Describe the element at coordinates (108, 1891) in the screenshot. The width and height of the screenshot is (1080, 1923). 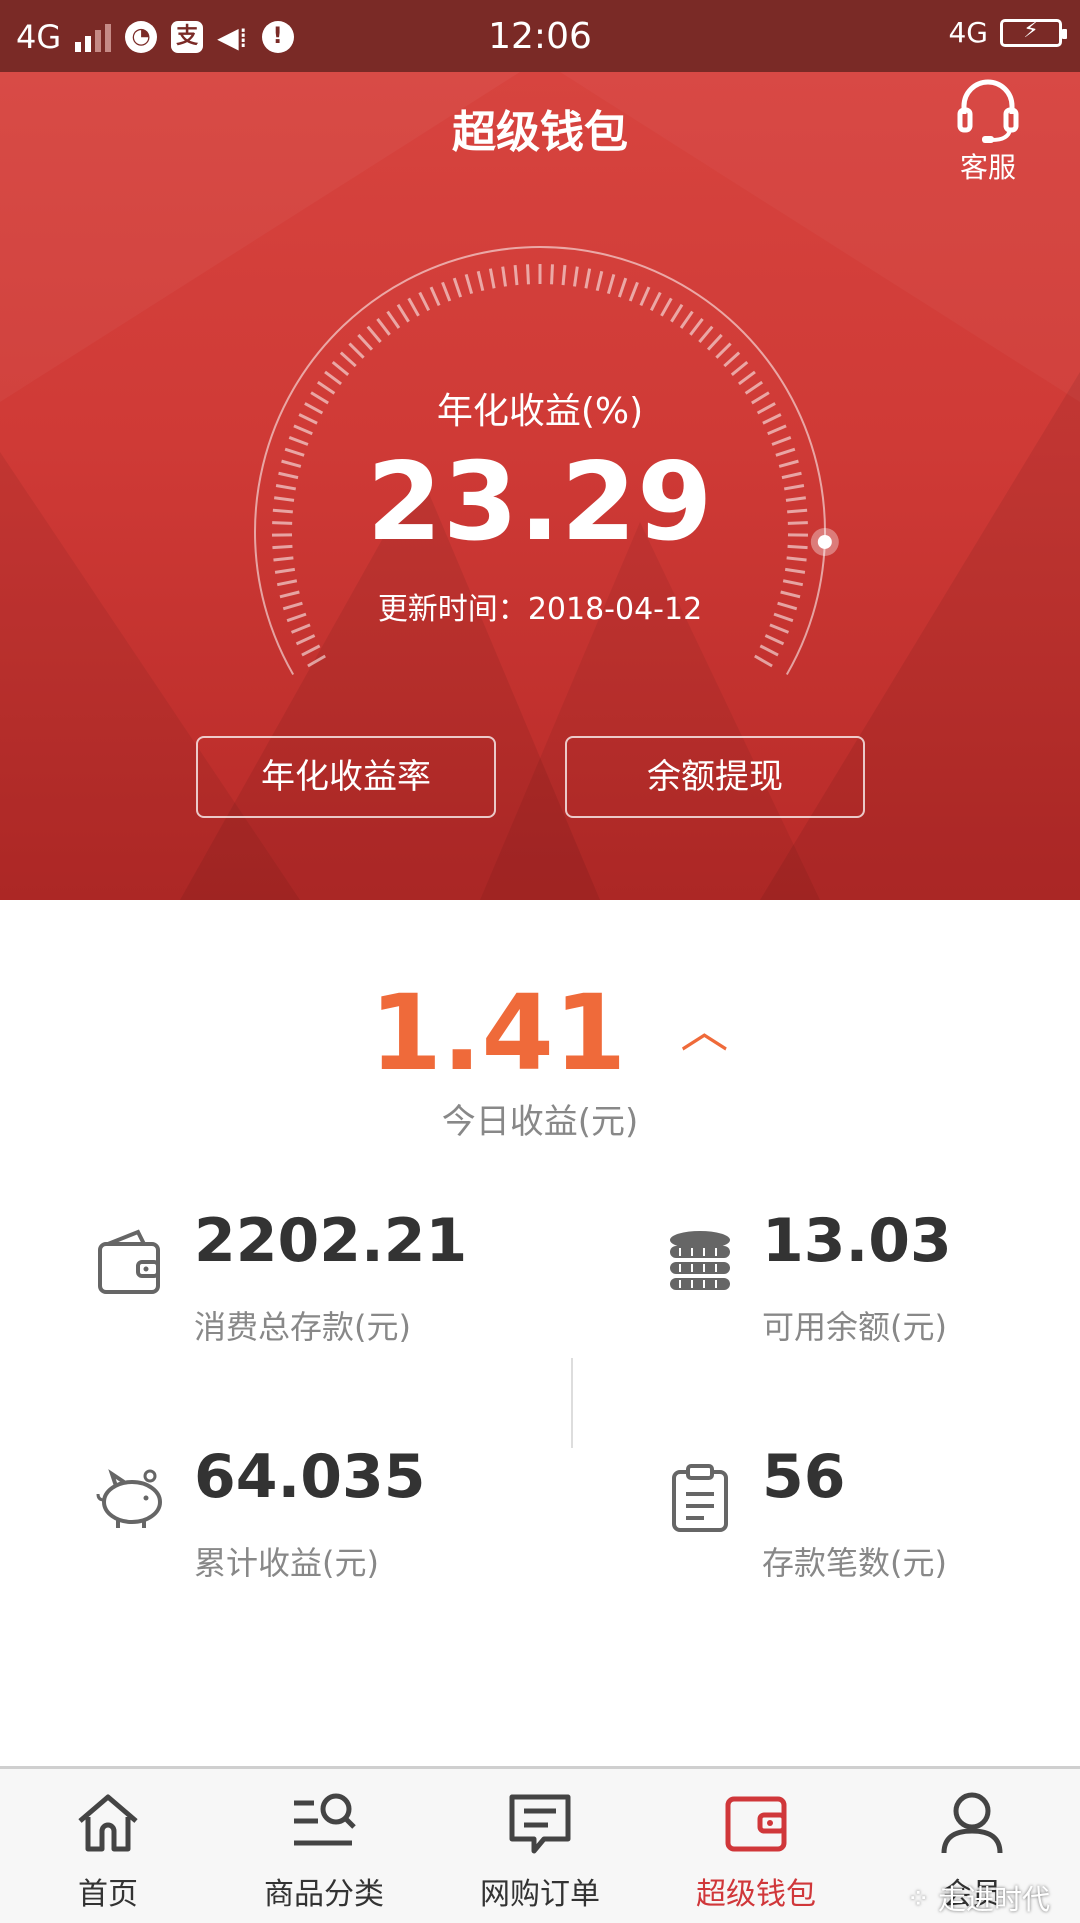
I see `nav-label: 首页` at that location.